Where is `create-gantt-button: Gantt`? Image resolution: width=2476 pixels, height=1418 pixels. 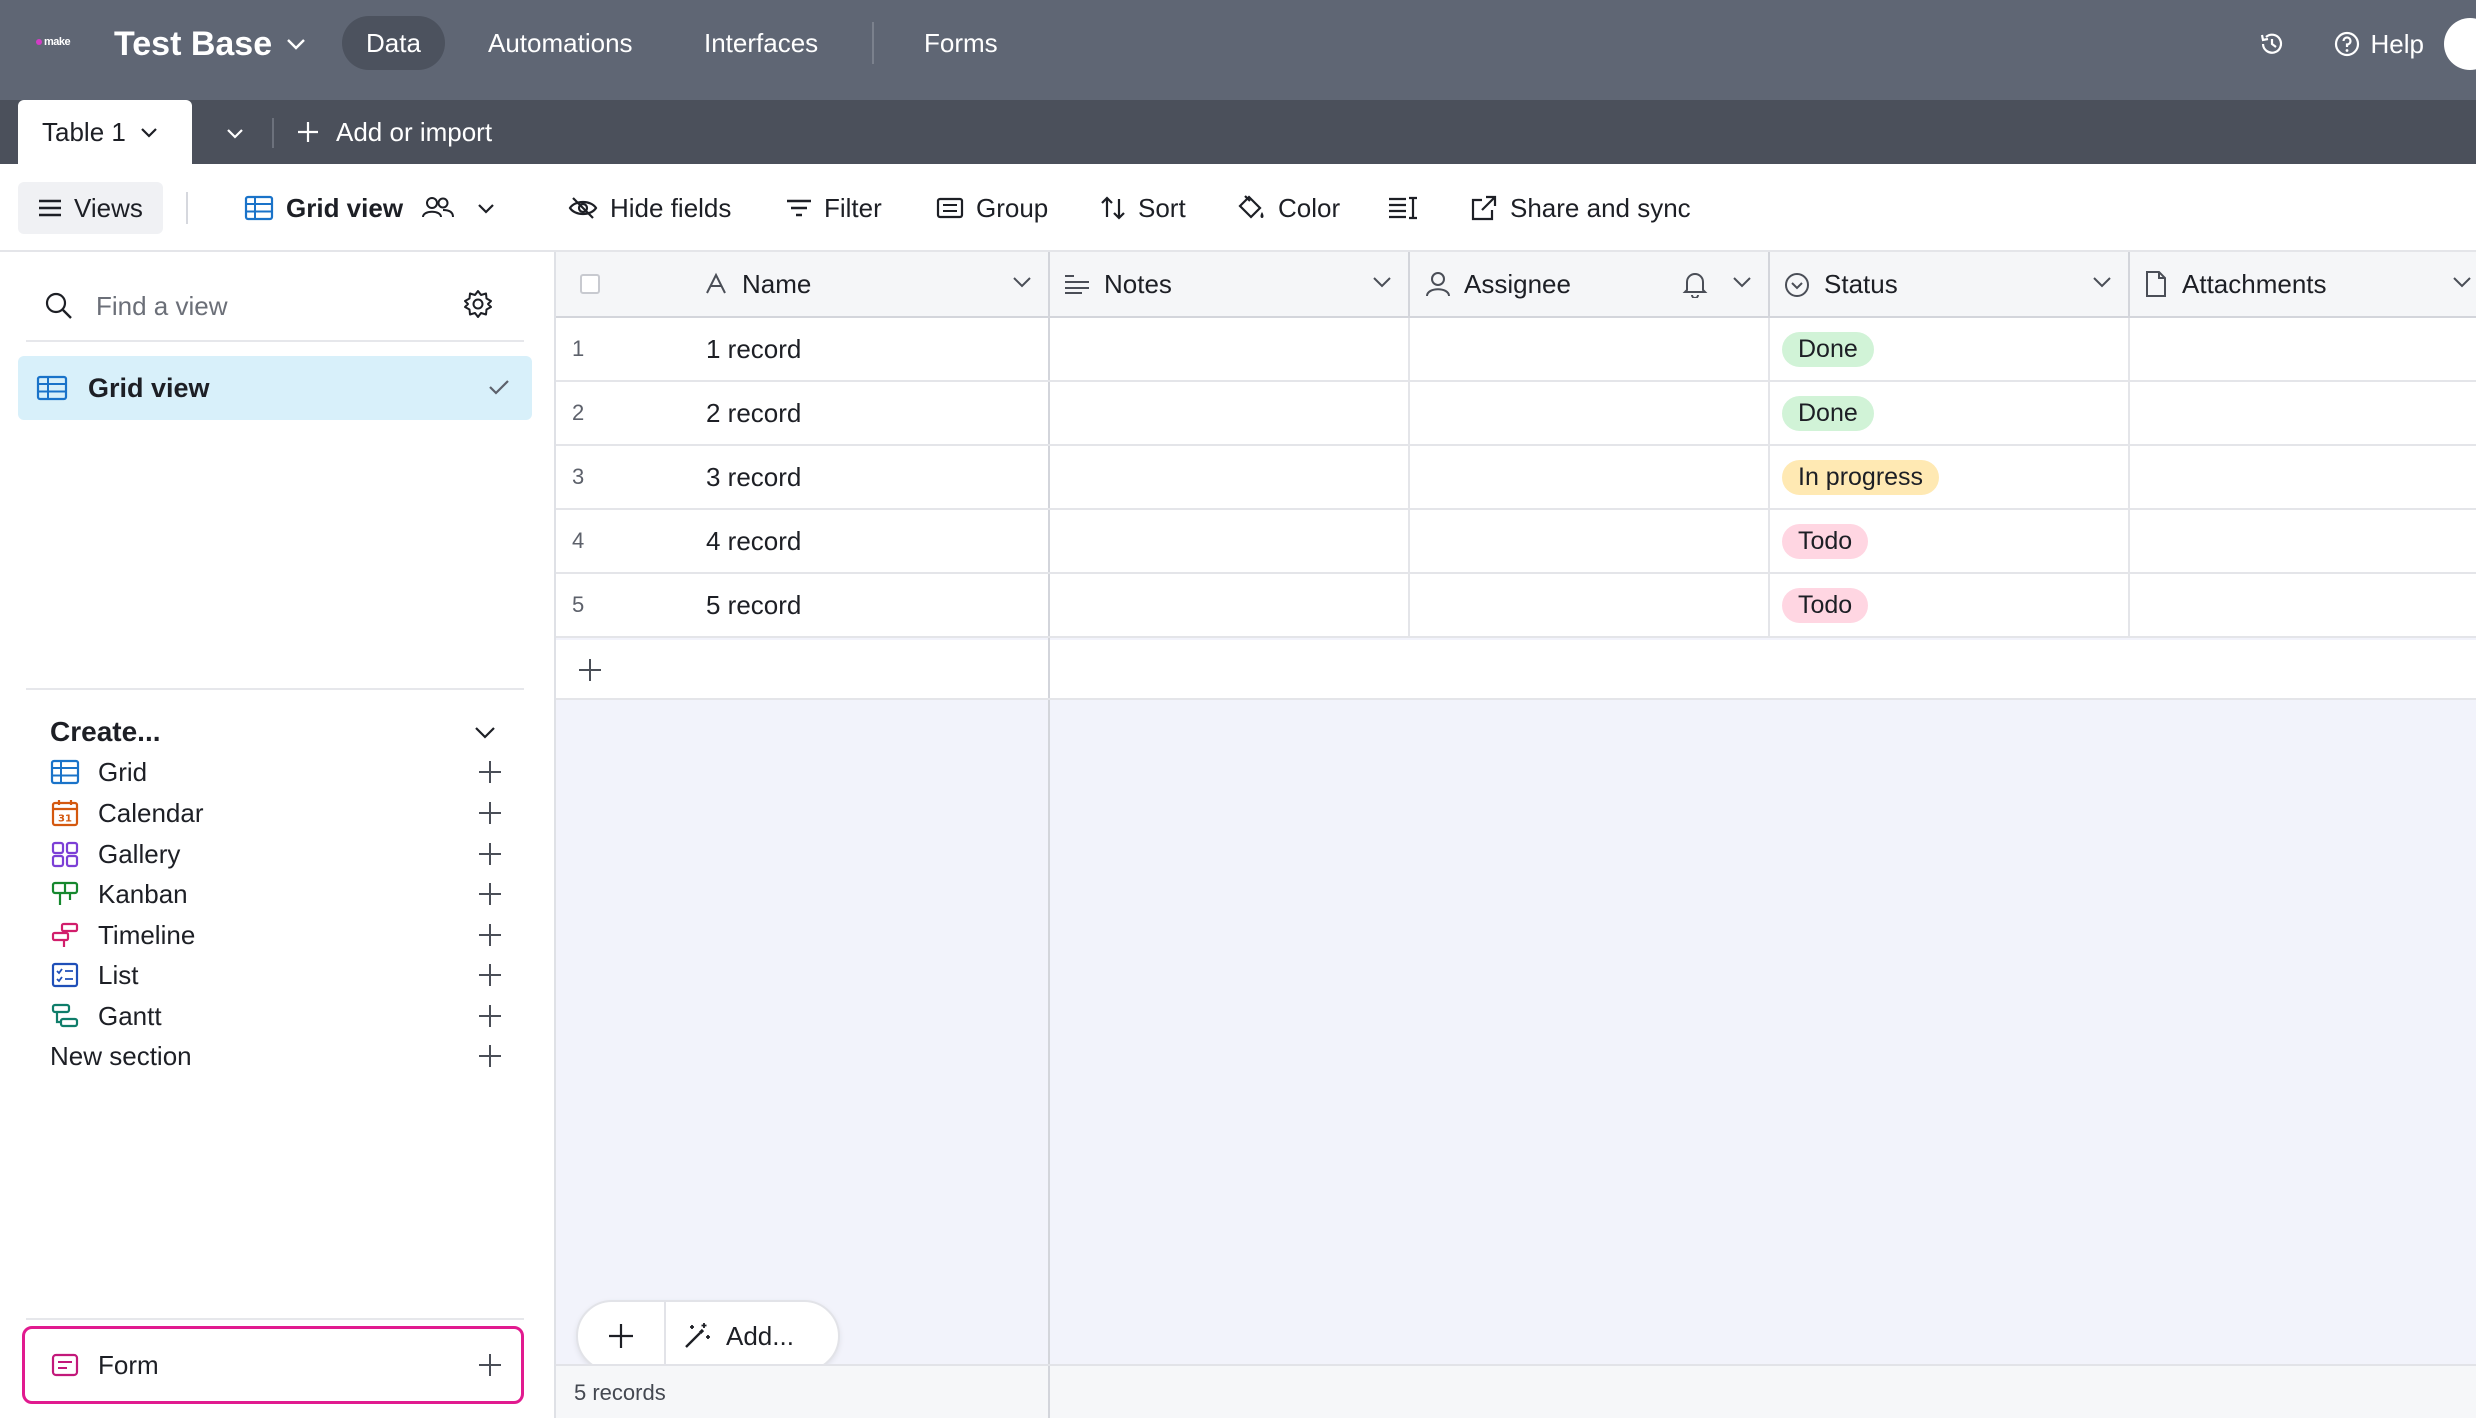 create-gantt-button: Gantt is located at coordinates (276, 1016).